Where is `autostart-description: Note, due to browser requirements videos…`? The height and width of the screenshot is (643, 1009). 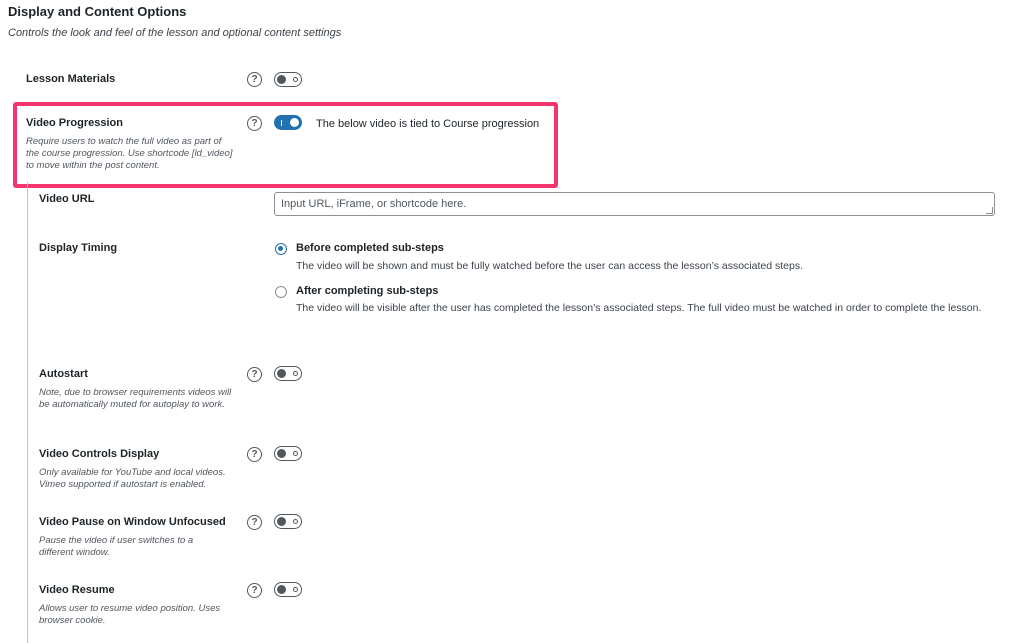
autostart-description: Note, due to browser requirements videos… is located at coordinates (135, 398).